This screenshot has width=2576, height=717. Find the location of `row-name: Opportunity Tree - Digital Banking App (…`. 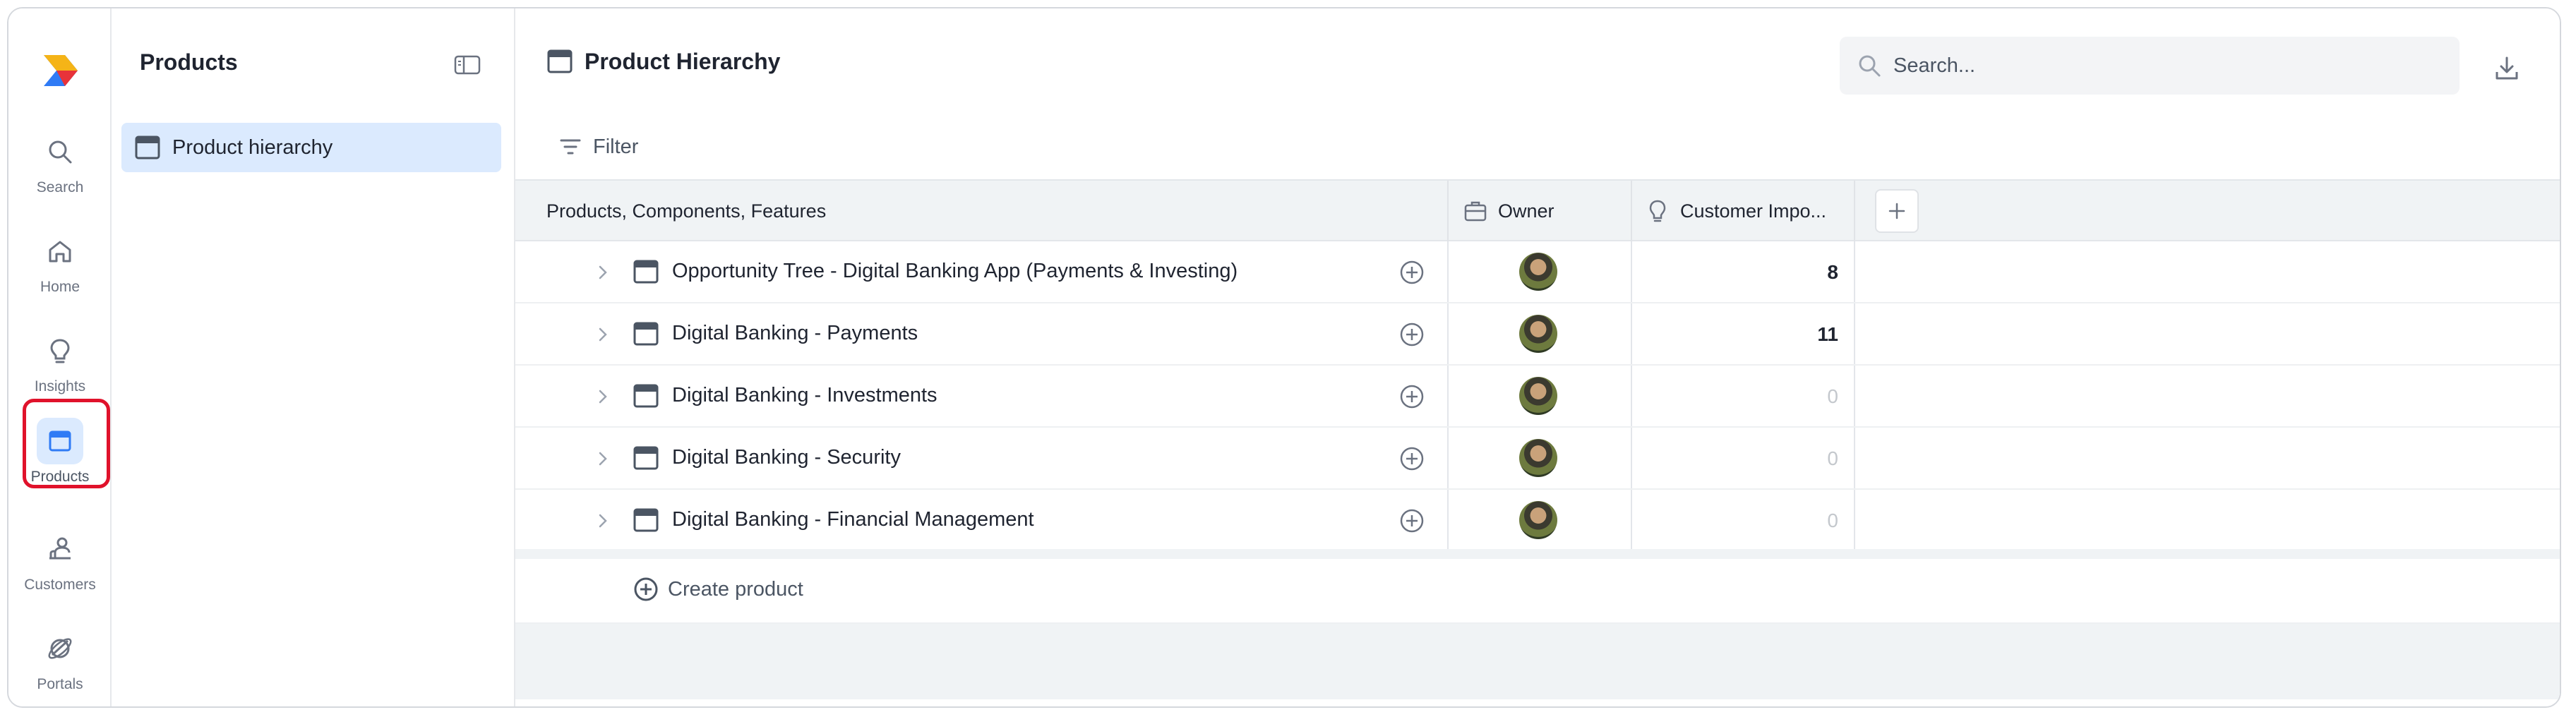

row-name: Opportunity Tree - Digital Banking App (… is located at coordinates (955, 271).